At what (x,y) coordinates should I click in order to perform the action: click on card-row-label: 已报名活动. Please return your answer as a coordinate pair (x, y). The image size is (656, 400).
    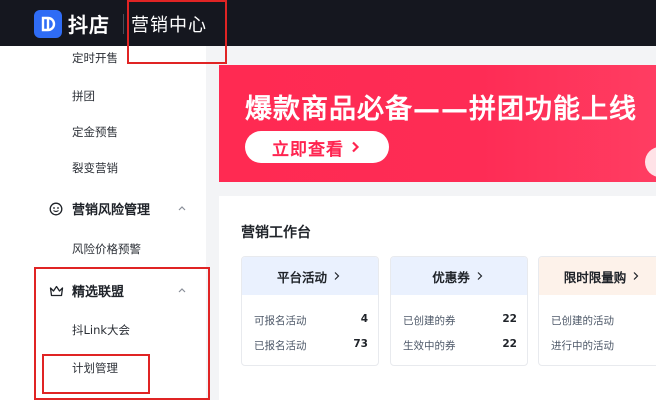
    Looking at the image, I should click on (280, 346).